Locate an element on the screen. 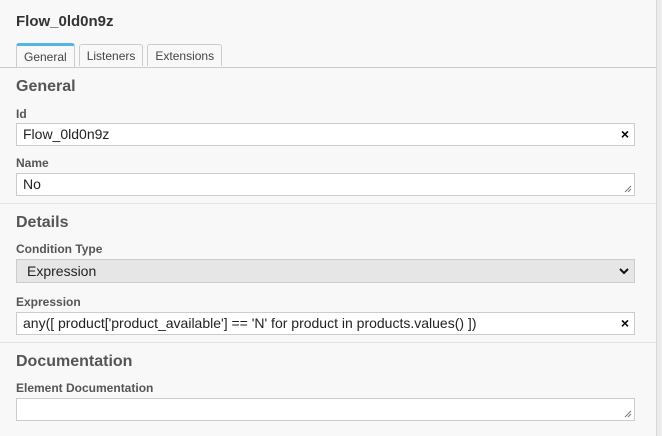 Image resolution: width=662 pixels, height=436 pixels. condition-type-label: Condition Type is located at coordinates (59, 249).